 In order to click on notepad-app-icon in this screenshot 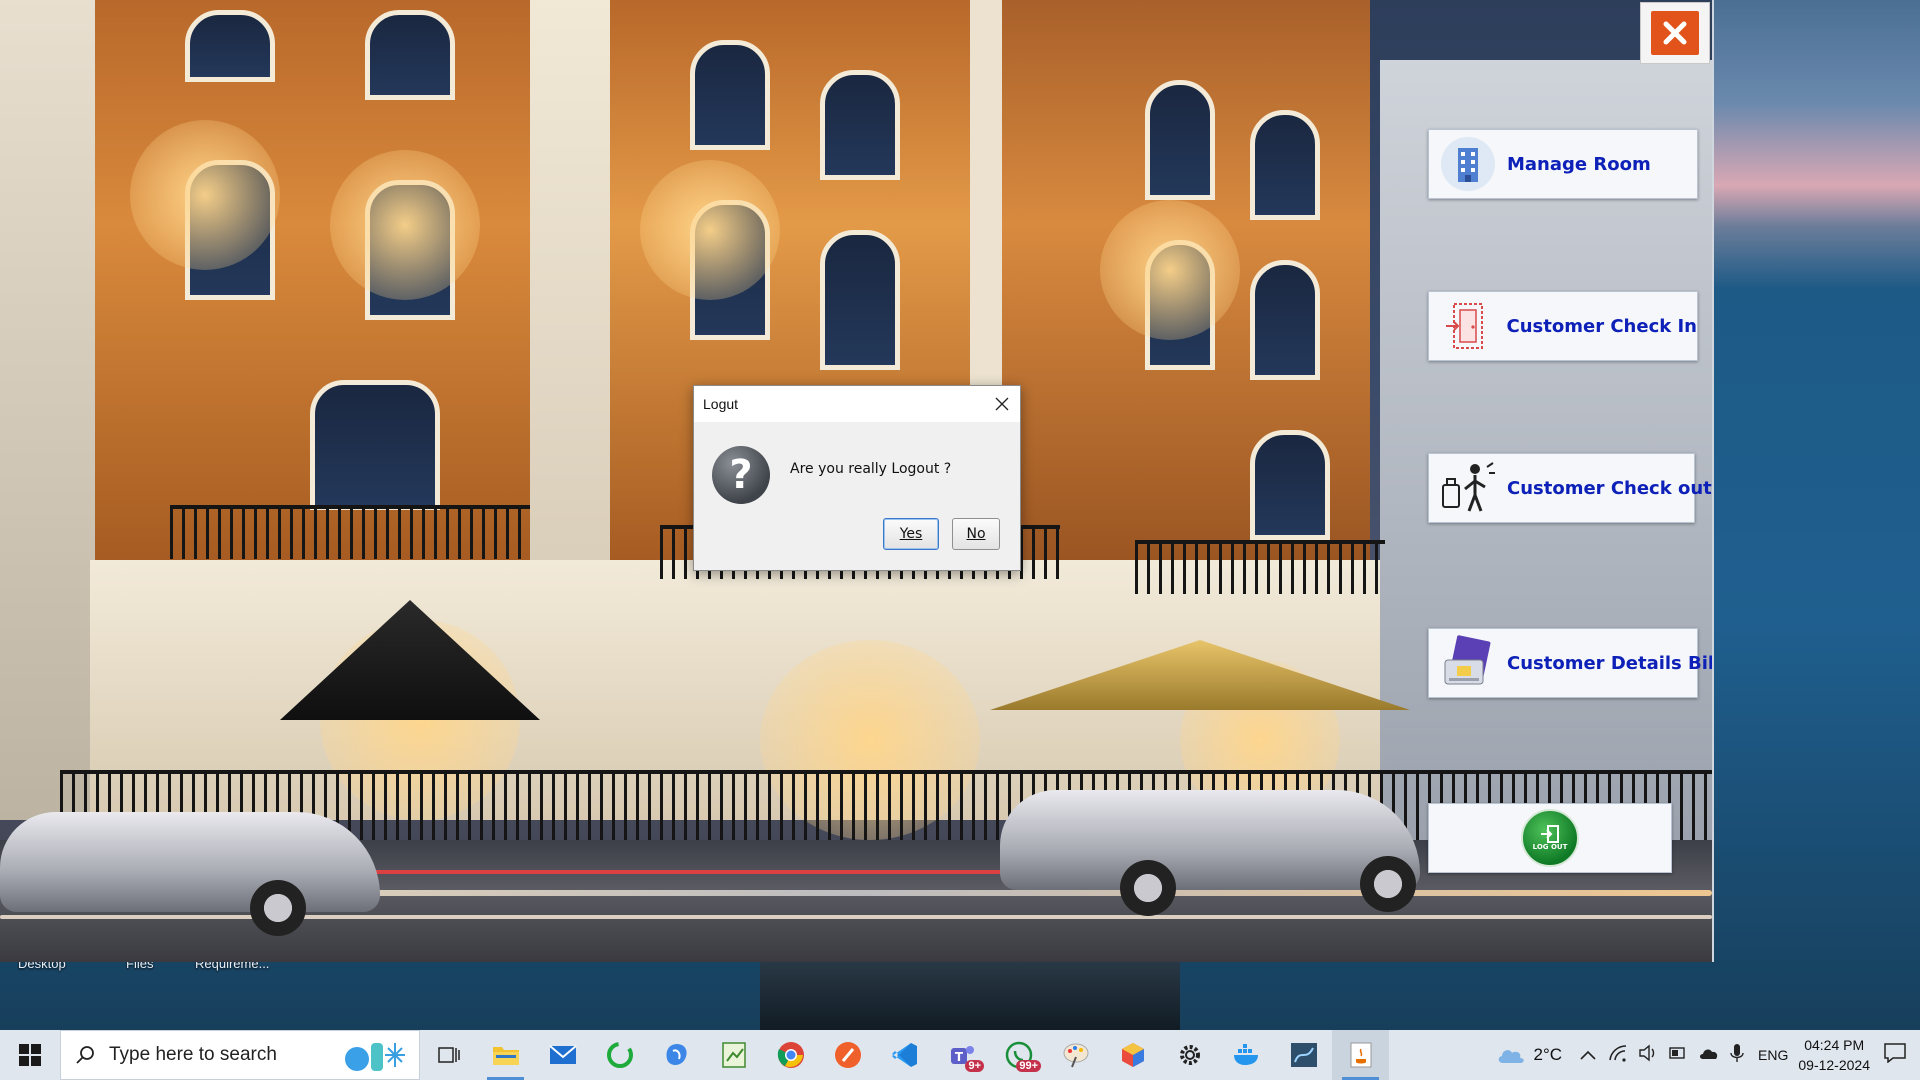, I will do `click(733, 1055)`.